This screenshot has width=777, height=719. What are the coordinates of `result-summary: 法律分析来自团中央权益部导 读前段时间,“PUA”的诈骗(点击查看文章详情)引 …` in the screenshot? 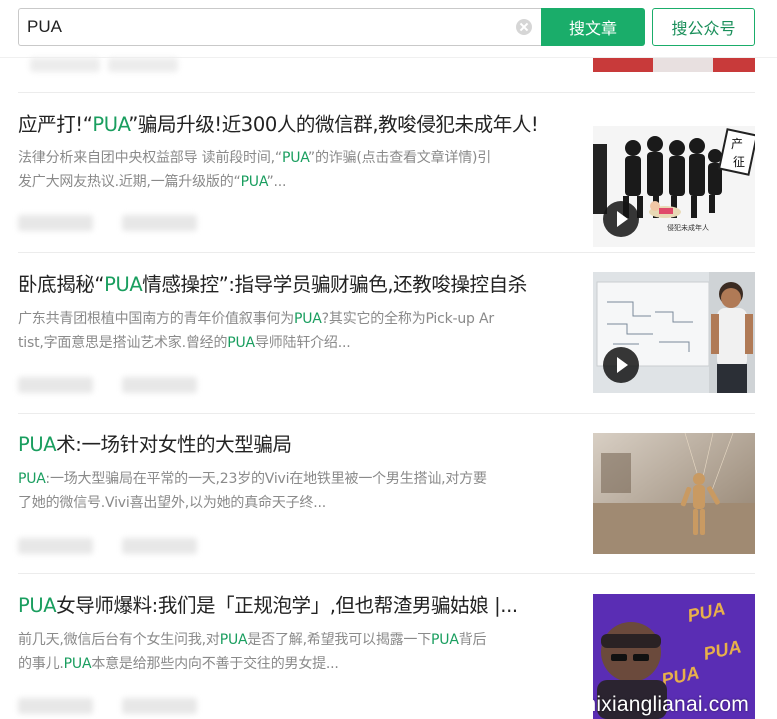 It's located at (255, 170).